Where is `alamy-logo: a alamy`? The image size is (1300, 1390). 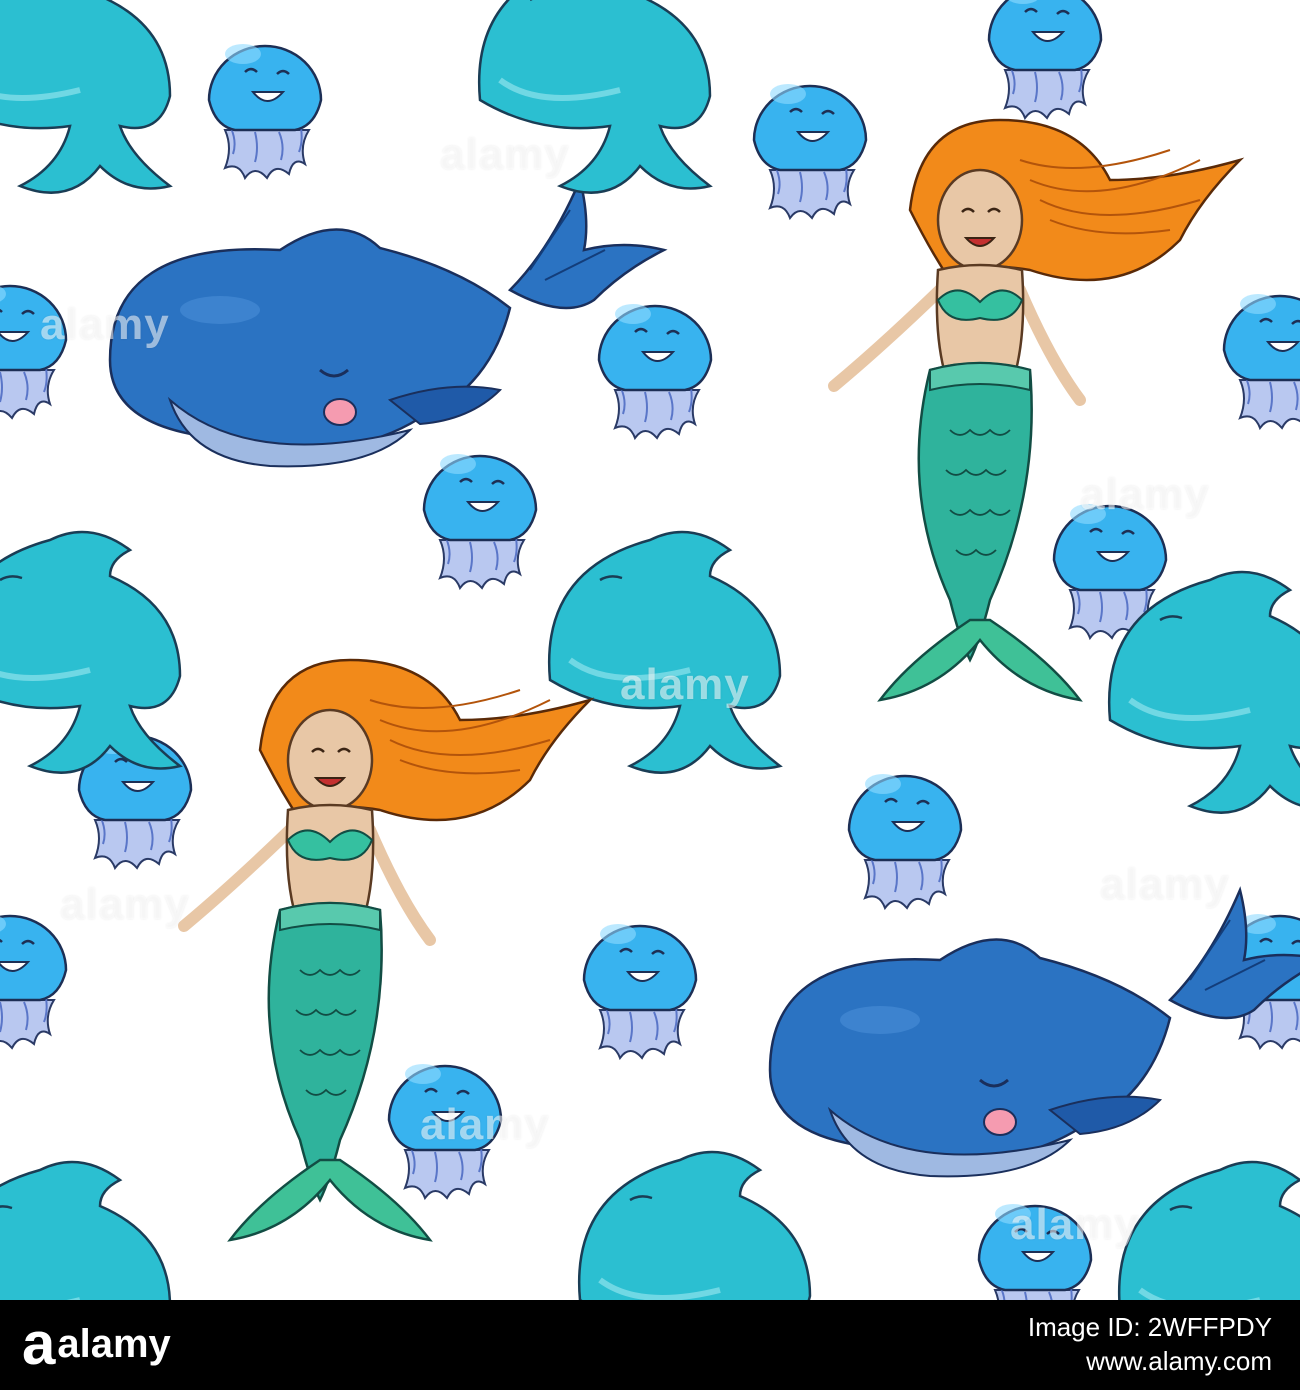
alamy-logo: a alamy is located at coordinates (96, 1344).